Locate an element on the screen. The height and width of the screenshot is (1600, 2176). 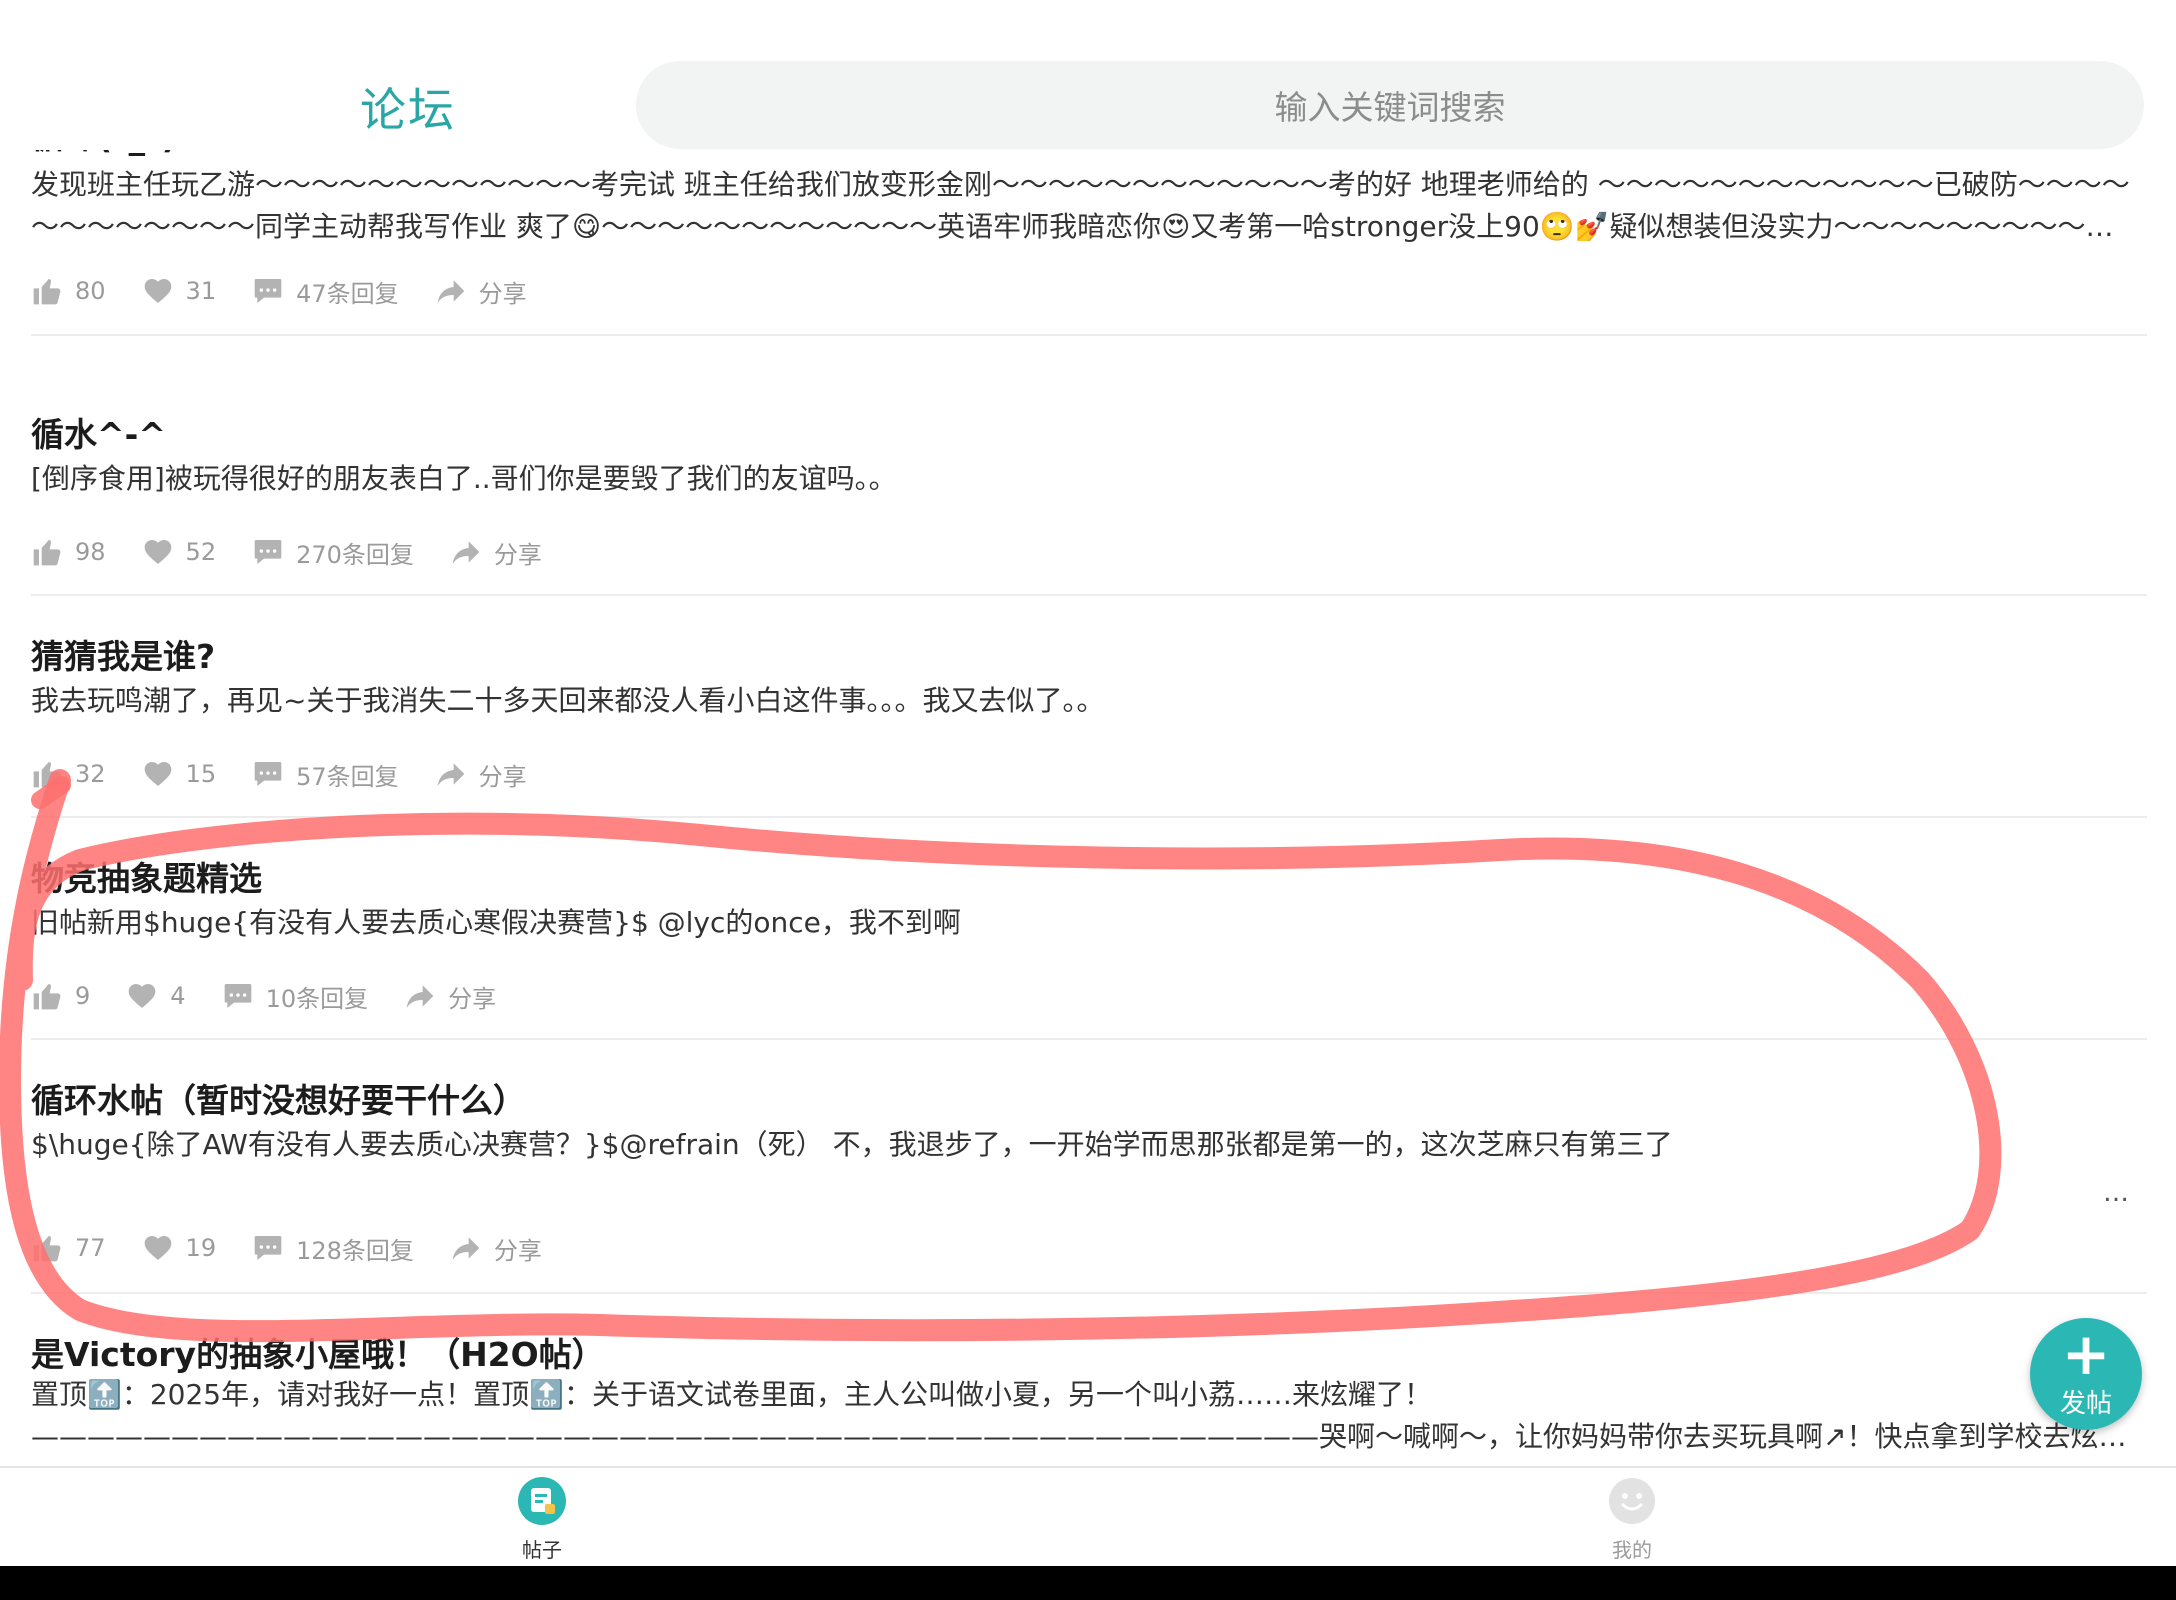
like-button: 9 is located at coordinates (60, 996).